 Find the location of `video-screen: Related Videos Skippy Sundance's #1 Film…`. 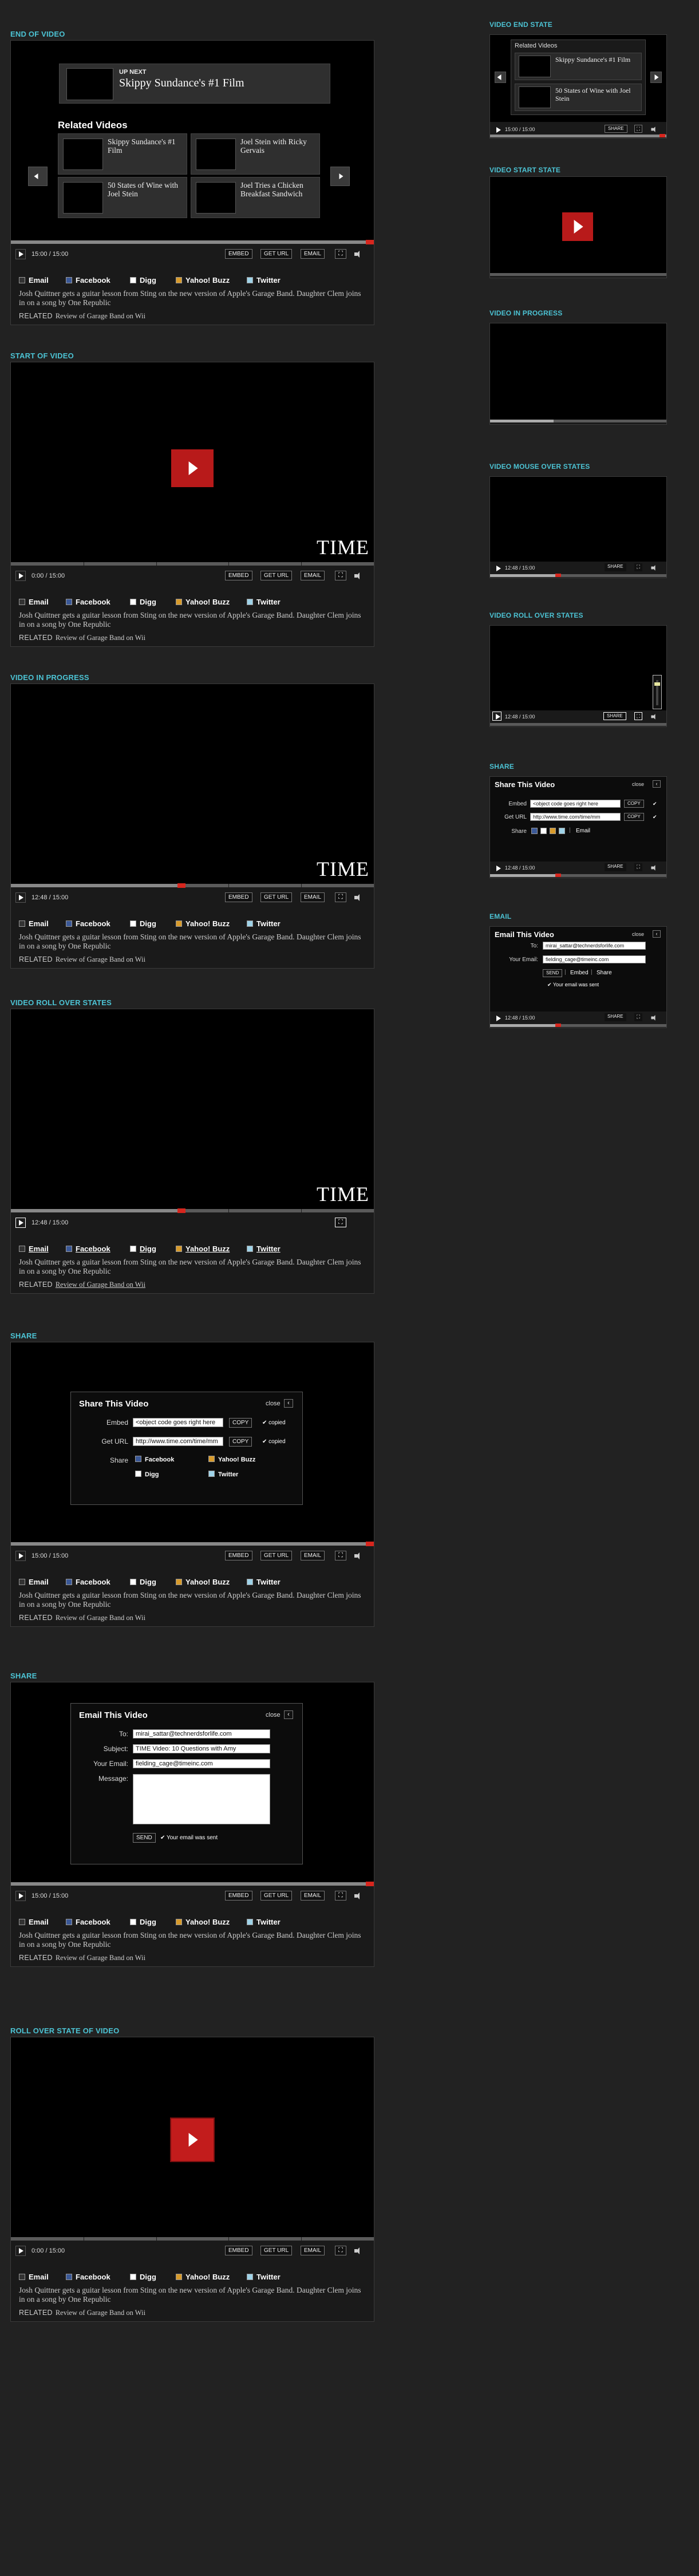

video-screen: Related Videos Skippy Sundance's #1 Film… is located at coordinates (578, 78).